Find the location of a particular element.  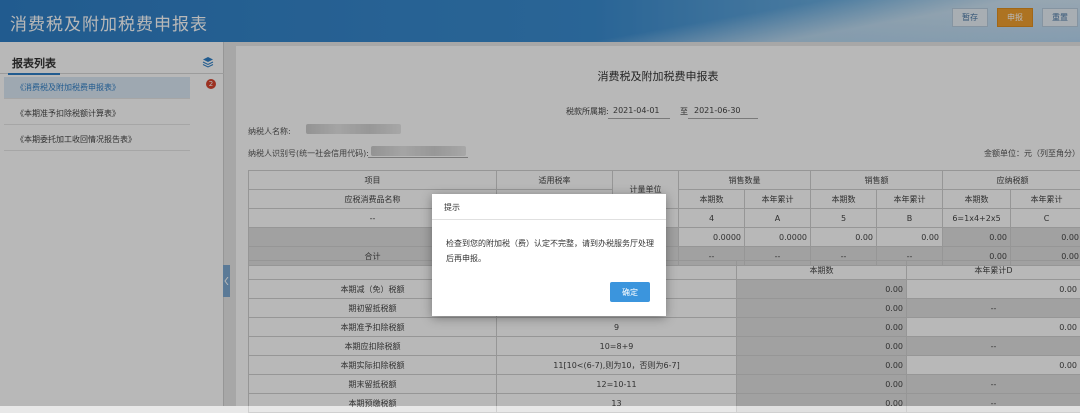

dialog-title: 提示 is located at coordinates (549, 207).